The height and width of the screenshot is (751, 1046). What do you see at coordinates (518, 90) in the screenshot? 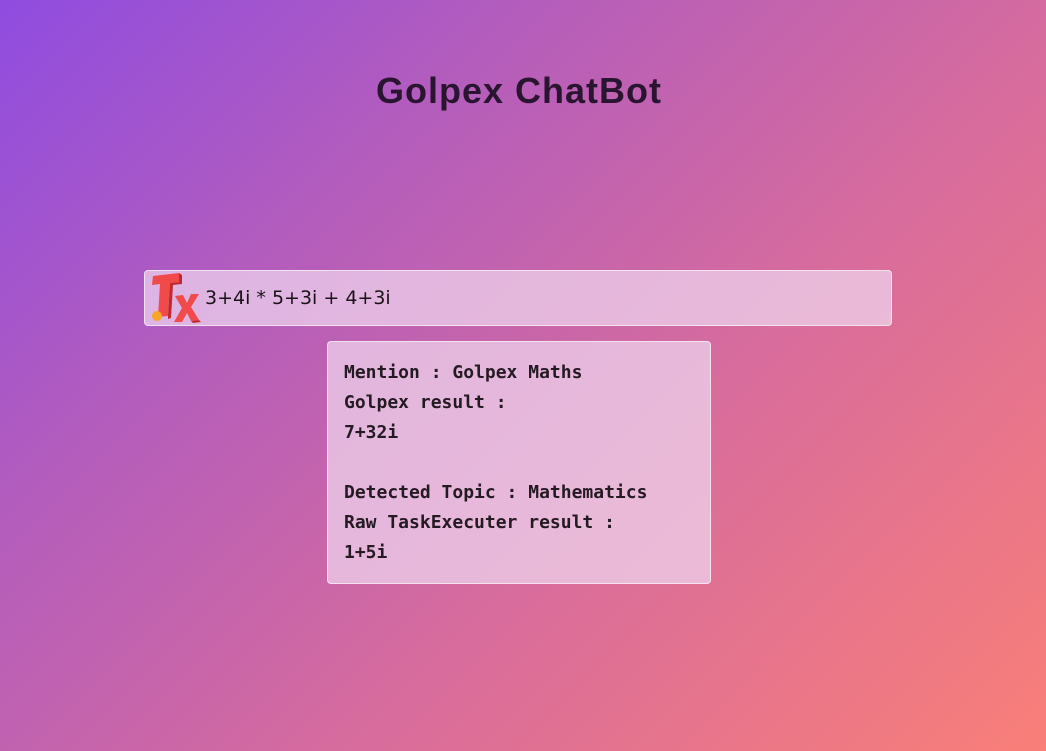
I see `page-title: Golpex ChatBot` at bounding box center [518, 90].